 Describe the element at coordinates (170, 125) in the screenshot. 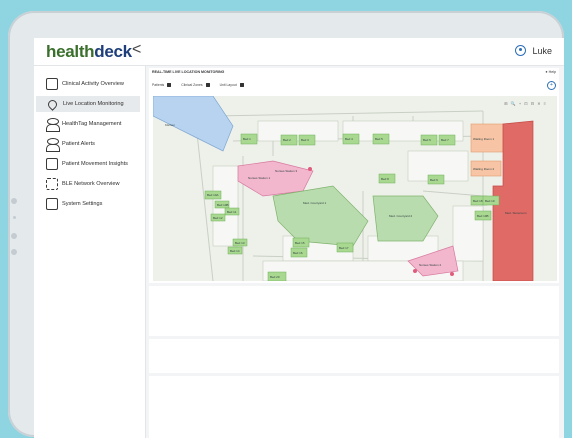

I see `zone-label: Kitchen` at that location.